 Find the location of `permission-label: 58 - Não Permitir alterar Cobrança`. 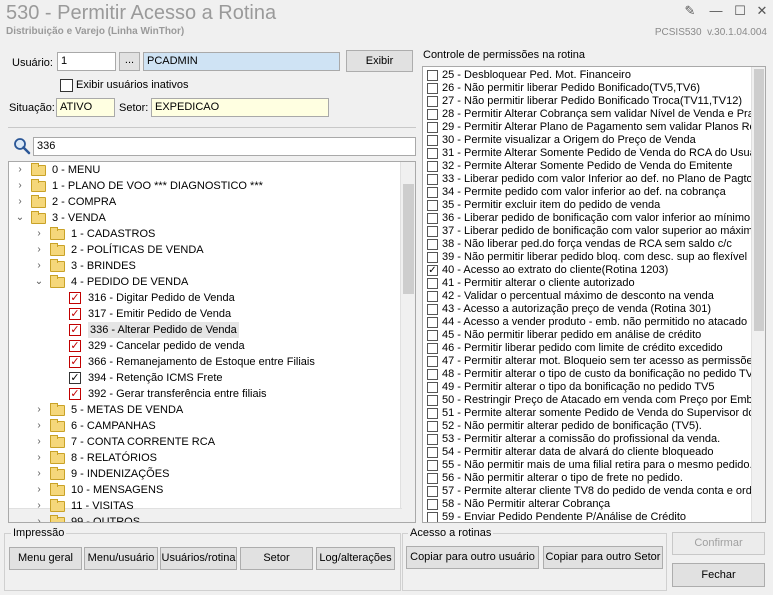

permission-label: 58 - Não Permitir alterar Cobrança is located at coordinates (526, 504).